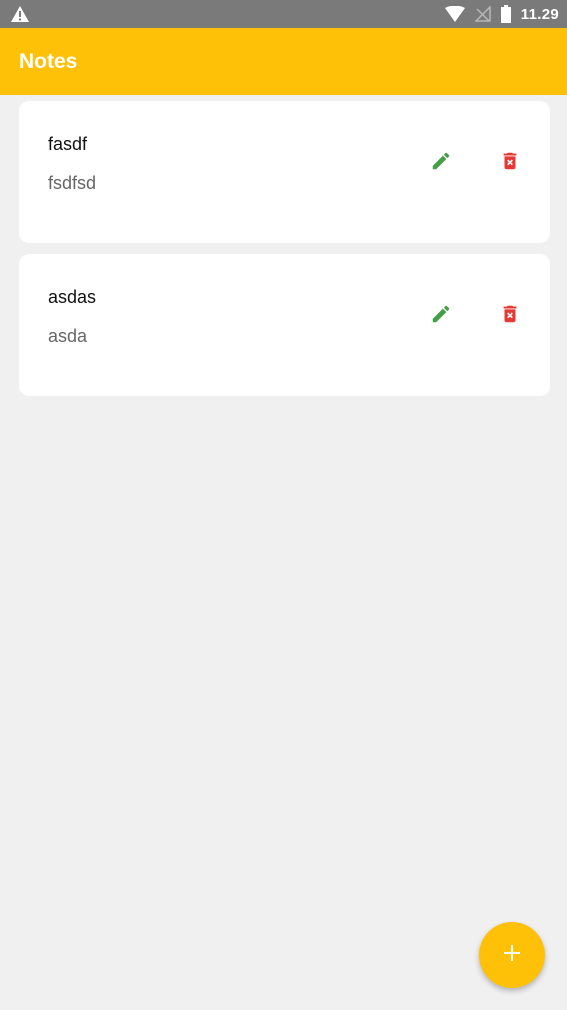 This screenshot has height=1010, width=567. Describe the element at coordinates (48, 61) in the screenshot. I see `page-title: Notes` at that location.